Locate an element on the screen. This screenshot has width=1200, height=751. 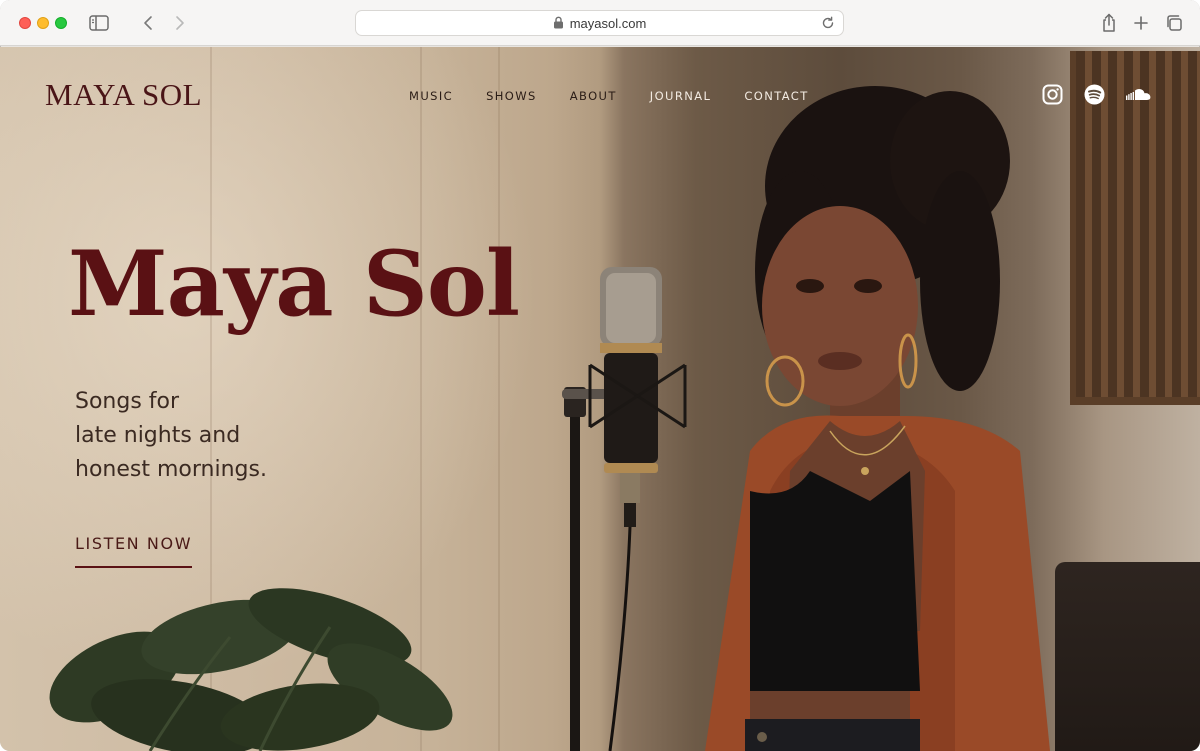
lock-icon is located at coordinates (559, 23).